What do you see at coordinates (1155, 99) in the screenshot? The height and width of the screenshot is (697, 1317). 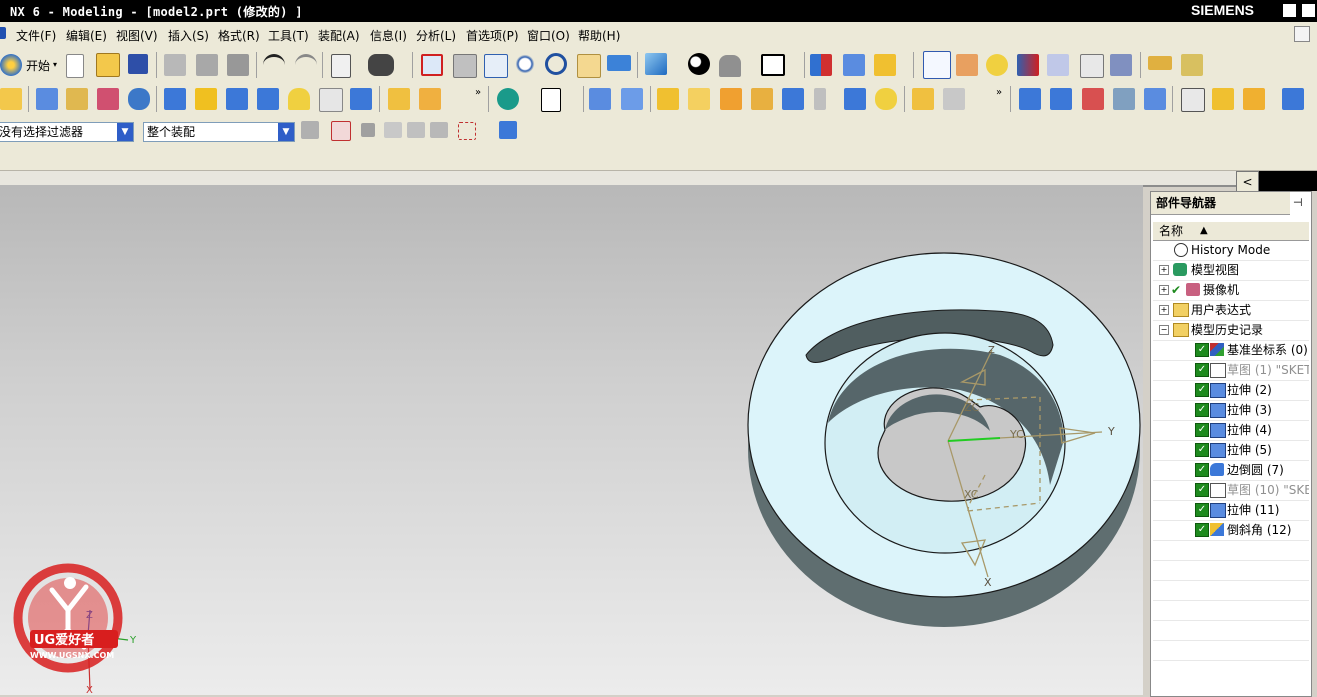 I see `n-sided-icon` at bounding box center [1155, 99].